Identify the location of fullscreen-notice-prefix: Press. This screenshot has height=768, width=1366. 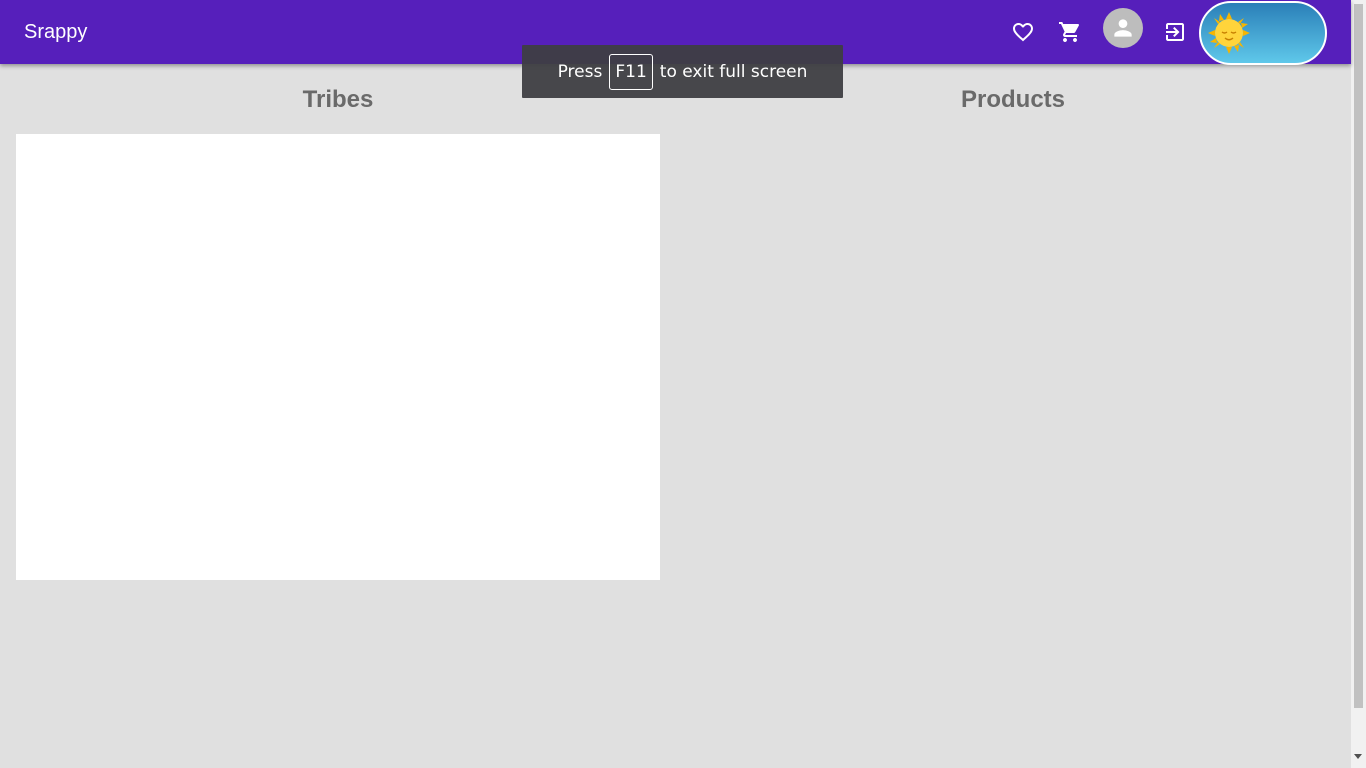
(580, 71).